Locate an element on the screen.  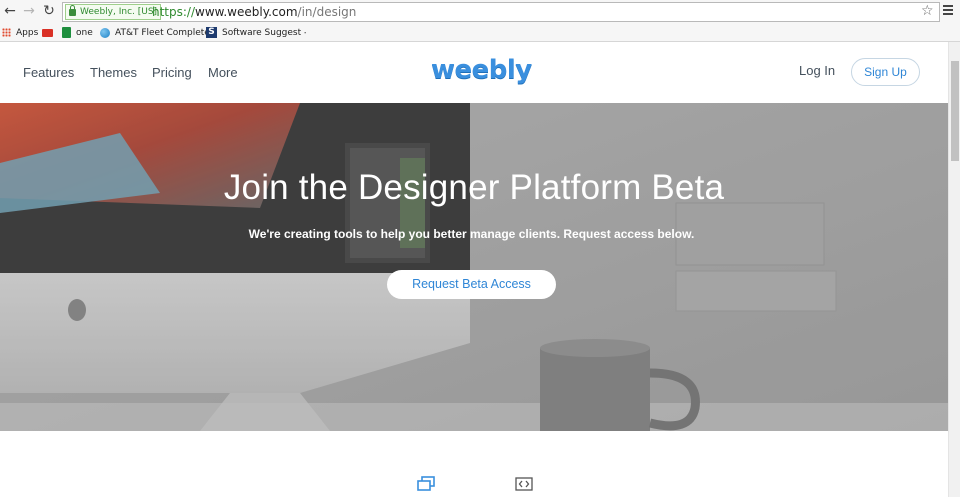
forward-arrow-icon: → is located at coordinates (29, 11).